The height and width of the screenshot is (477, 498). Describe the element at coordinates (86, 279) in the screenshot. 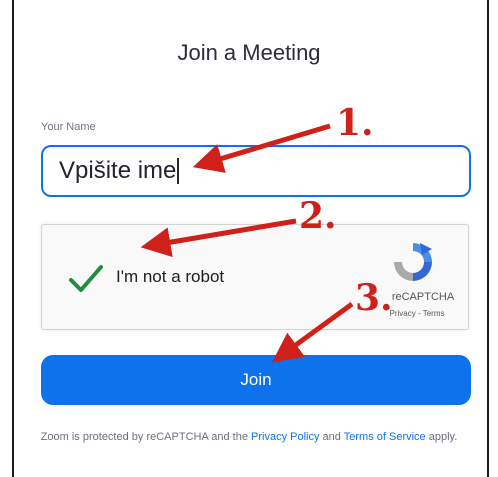

I see `checkmark-icon` at that location.